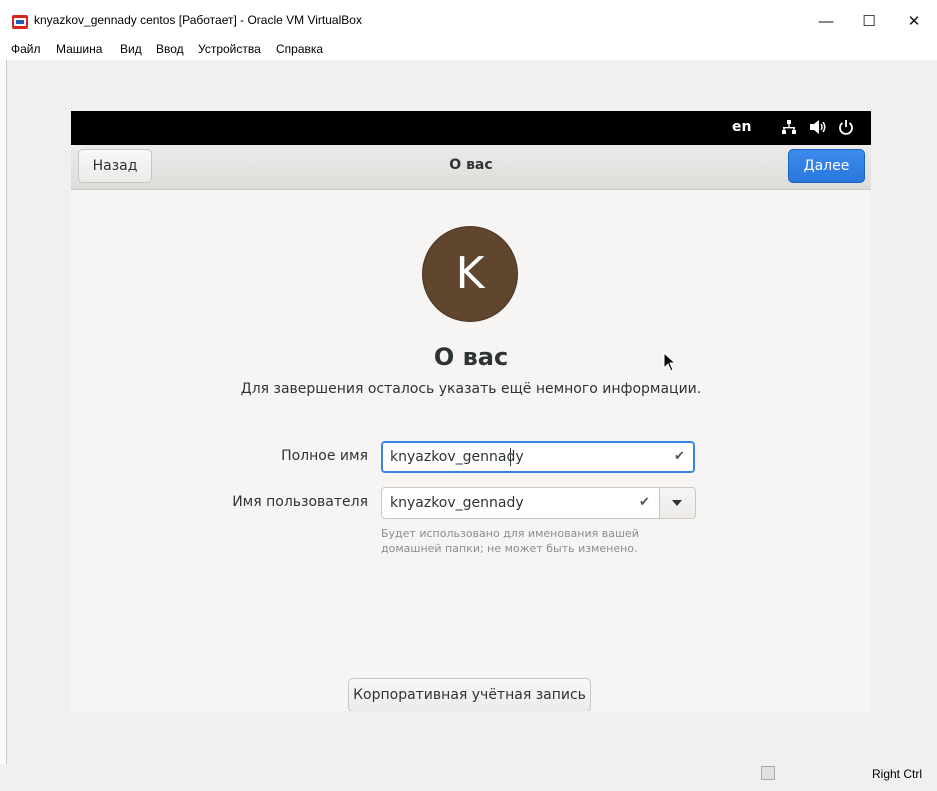 This screenshot has height=791, width=937. Describe the element at coordinates (457, 503) in the screenshot. I see `username-value: knyazkov_gennady` at that location.